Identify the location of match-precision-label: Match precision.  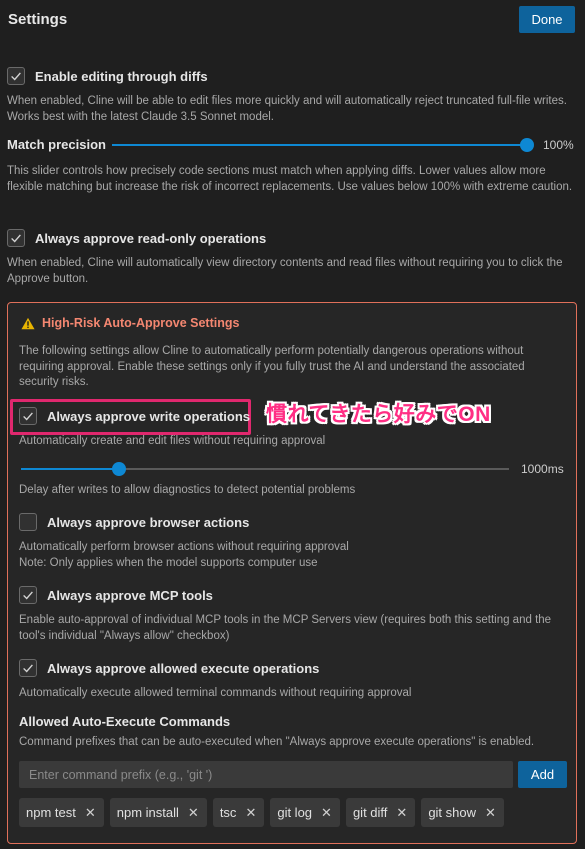
(56, 144).